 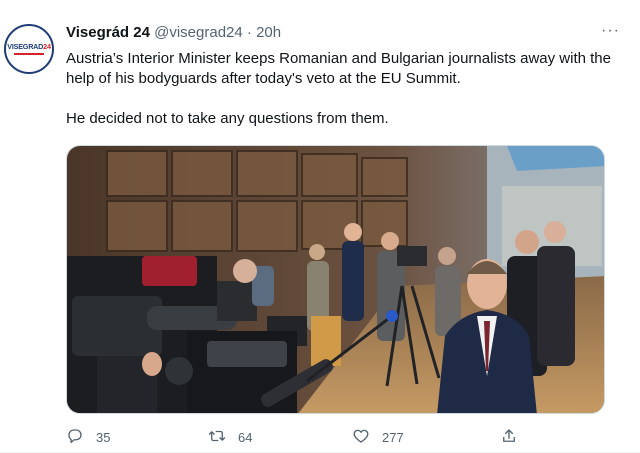 I want to click on more-icon: ···, so click(x=610, y=31).